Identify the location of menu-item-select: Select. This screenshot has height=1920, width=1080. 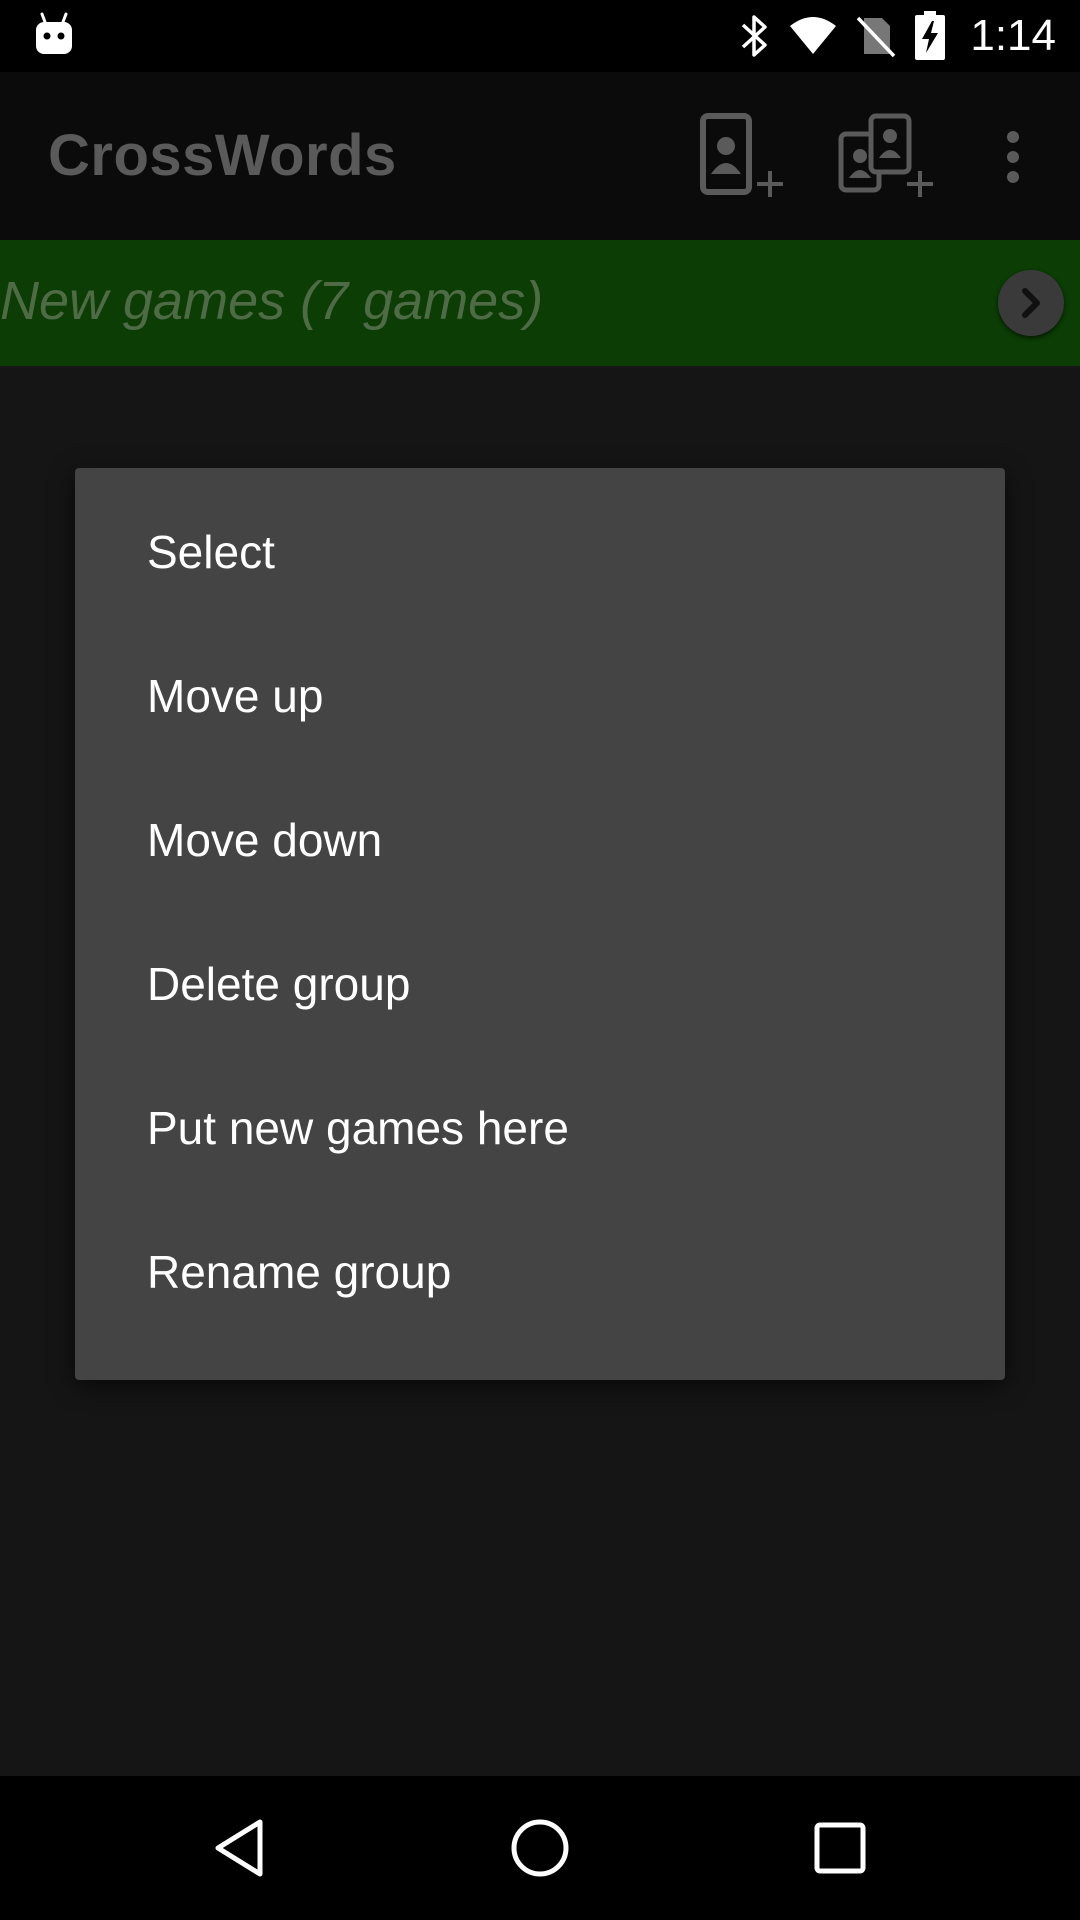
(540, 552).